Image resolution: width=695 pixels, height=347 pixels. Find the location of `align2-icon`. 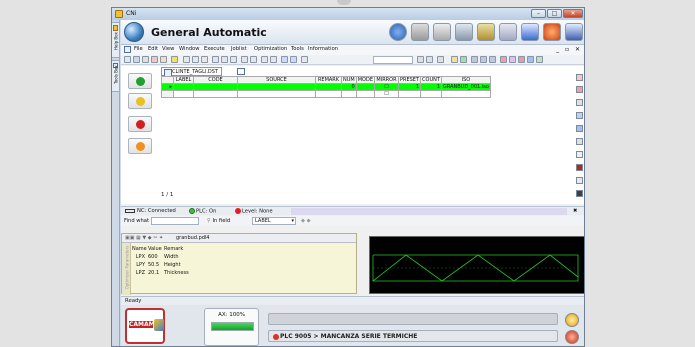

align2-icon is located at coordinates (293, 59).